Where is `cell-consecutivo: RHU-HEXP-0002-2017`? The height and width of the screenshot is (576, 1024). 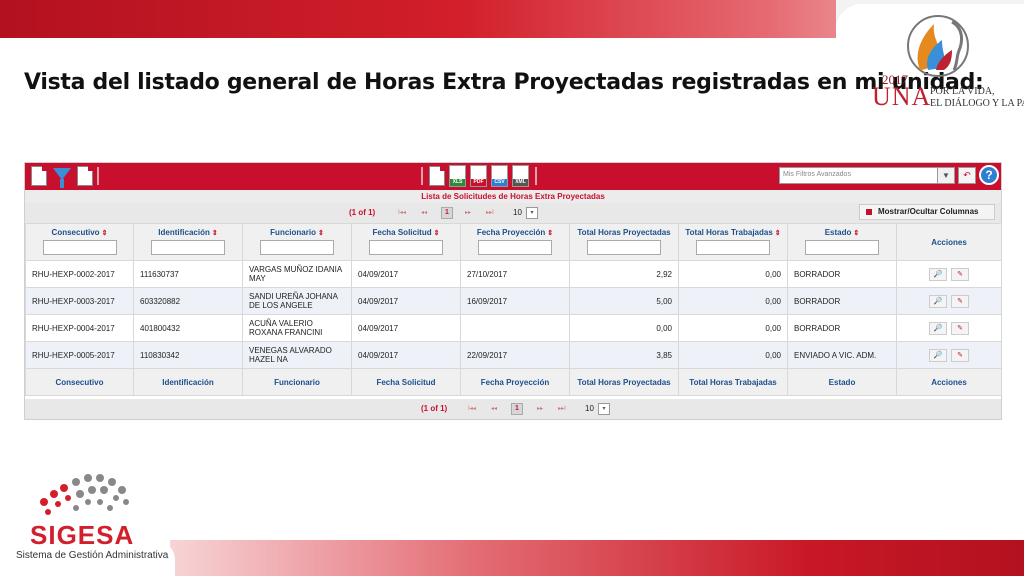 cell-consecutivo: RHU-HEXP-0002-2017 is located at coordinates (79, 274).